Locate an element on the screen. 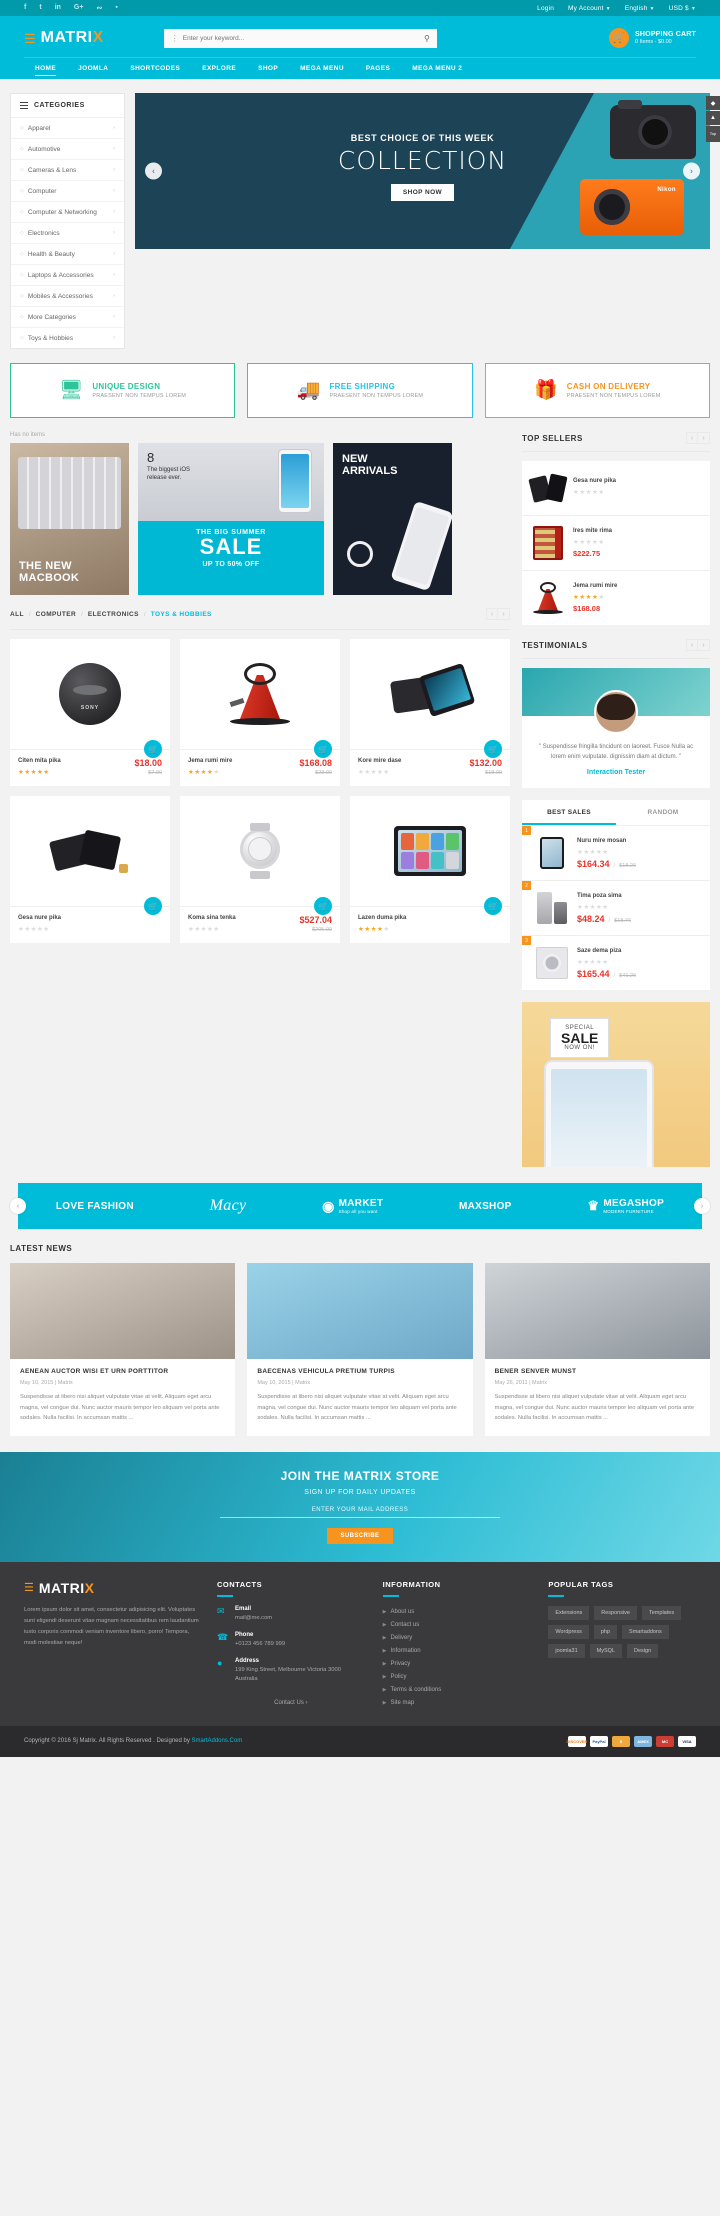 The image size is (720, 2216). testimonial-author: Interaction Tester is located at coordinates (616, 772).